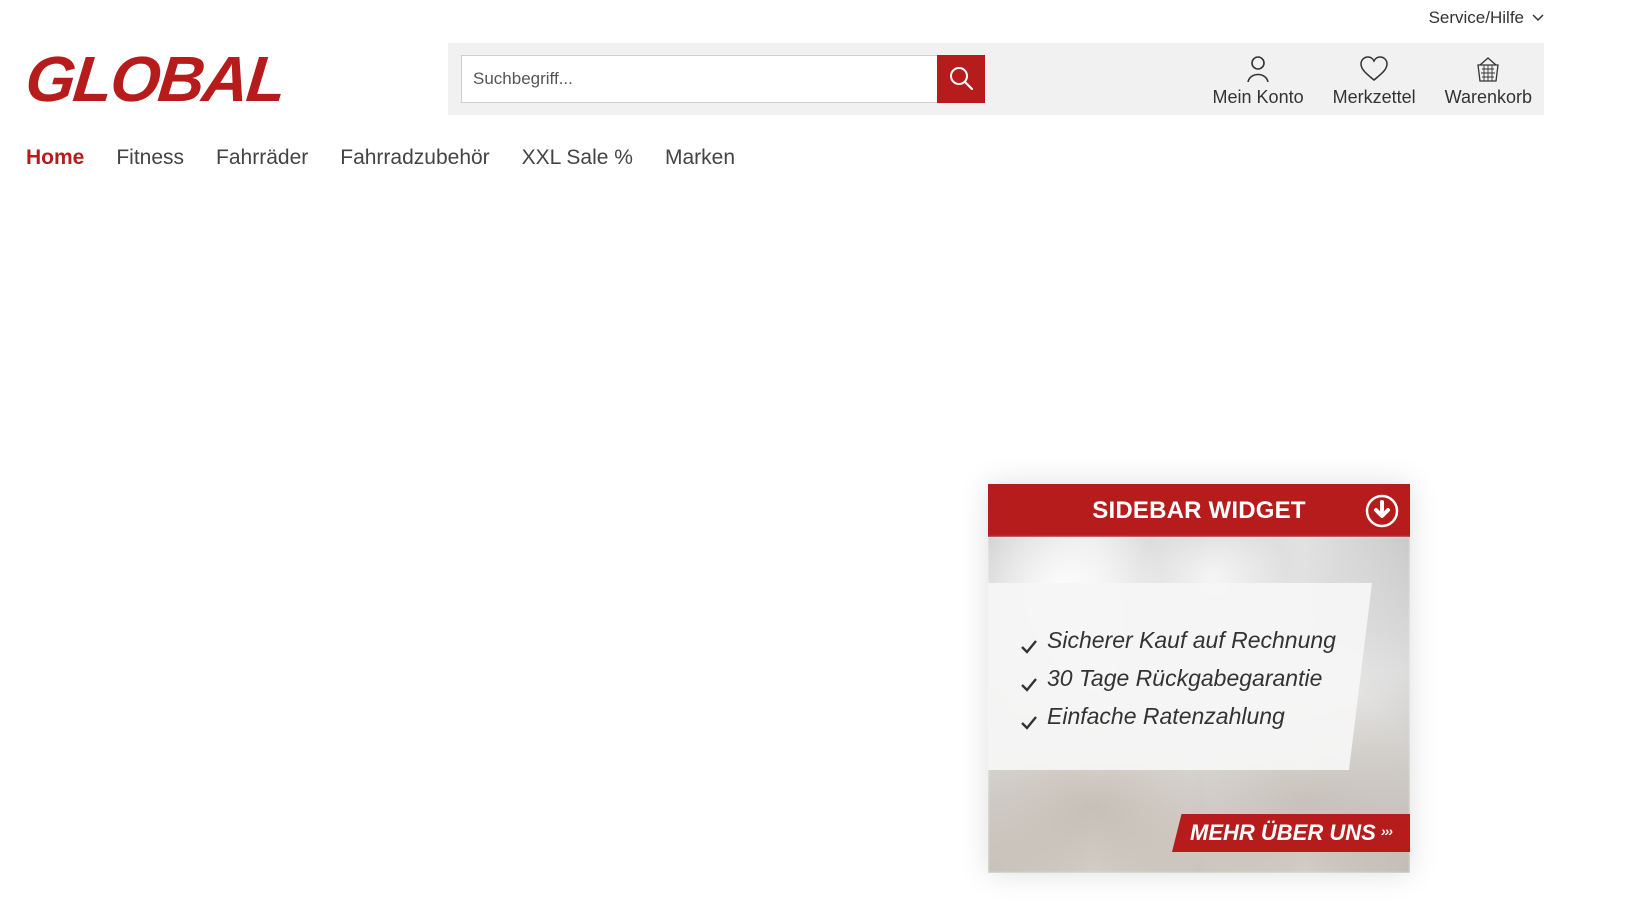 The width and height of the screenshot is (1626, 905). What do you see at coordinates (1166, 716) in the screenshot?
I see `benefit-text: Einfache Ratenzahlung` at bounding box center [1166, 716].